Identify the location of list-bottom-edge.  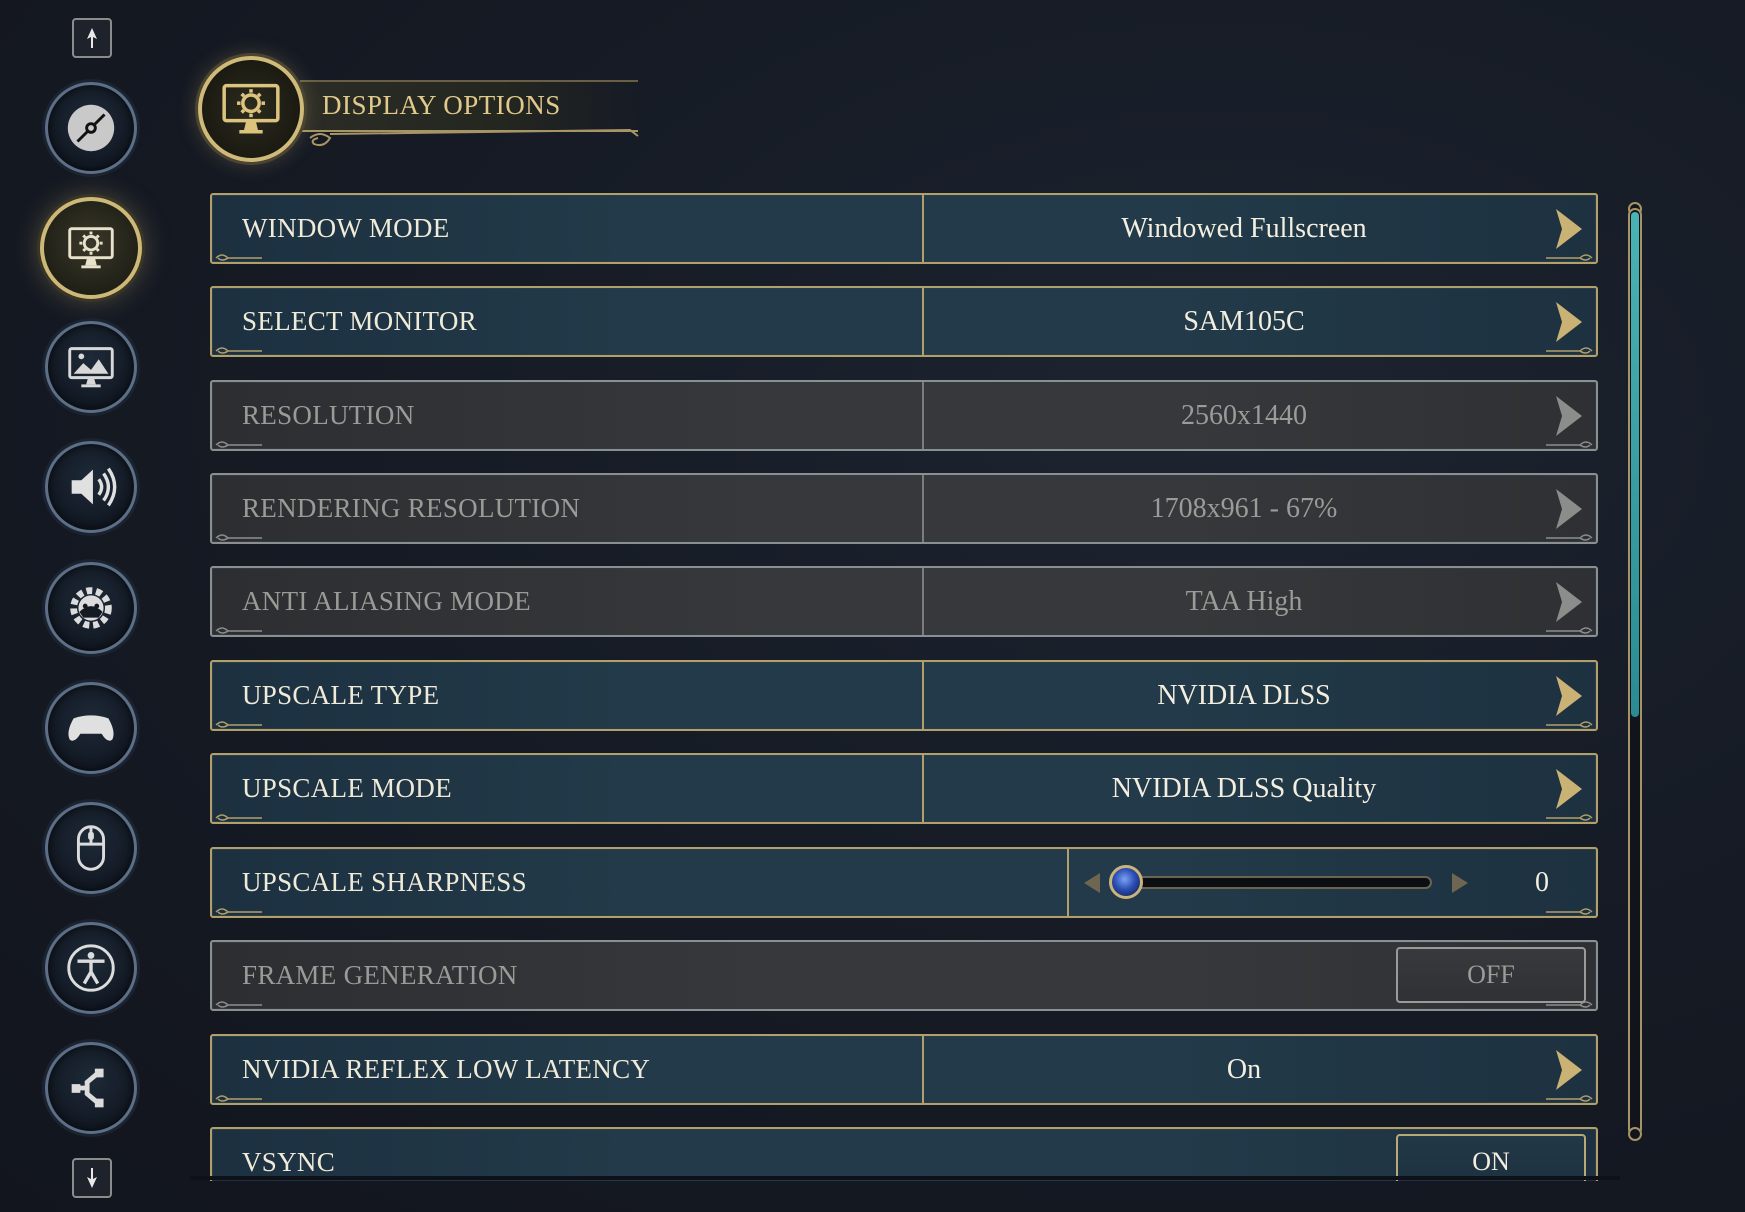
(905, 1178).